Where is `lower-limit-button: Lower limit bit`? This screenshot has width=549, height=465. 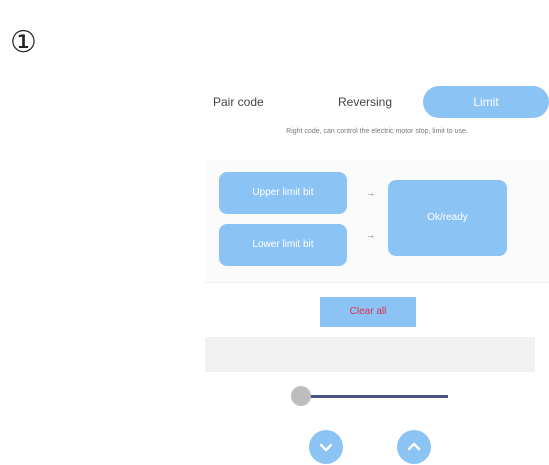
lower-limit-button: Lower limit bit is located at coordinates (283, 245).